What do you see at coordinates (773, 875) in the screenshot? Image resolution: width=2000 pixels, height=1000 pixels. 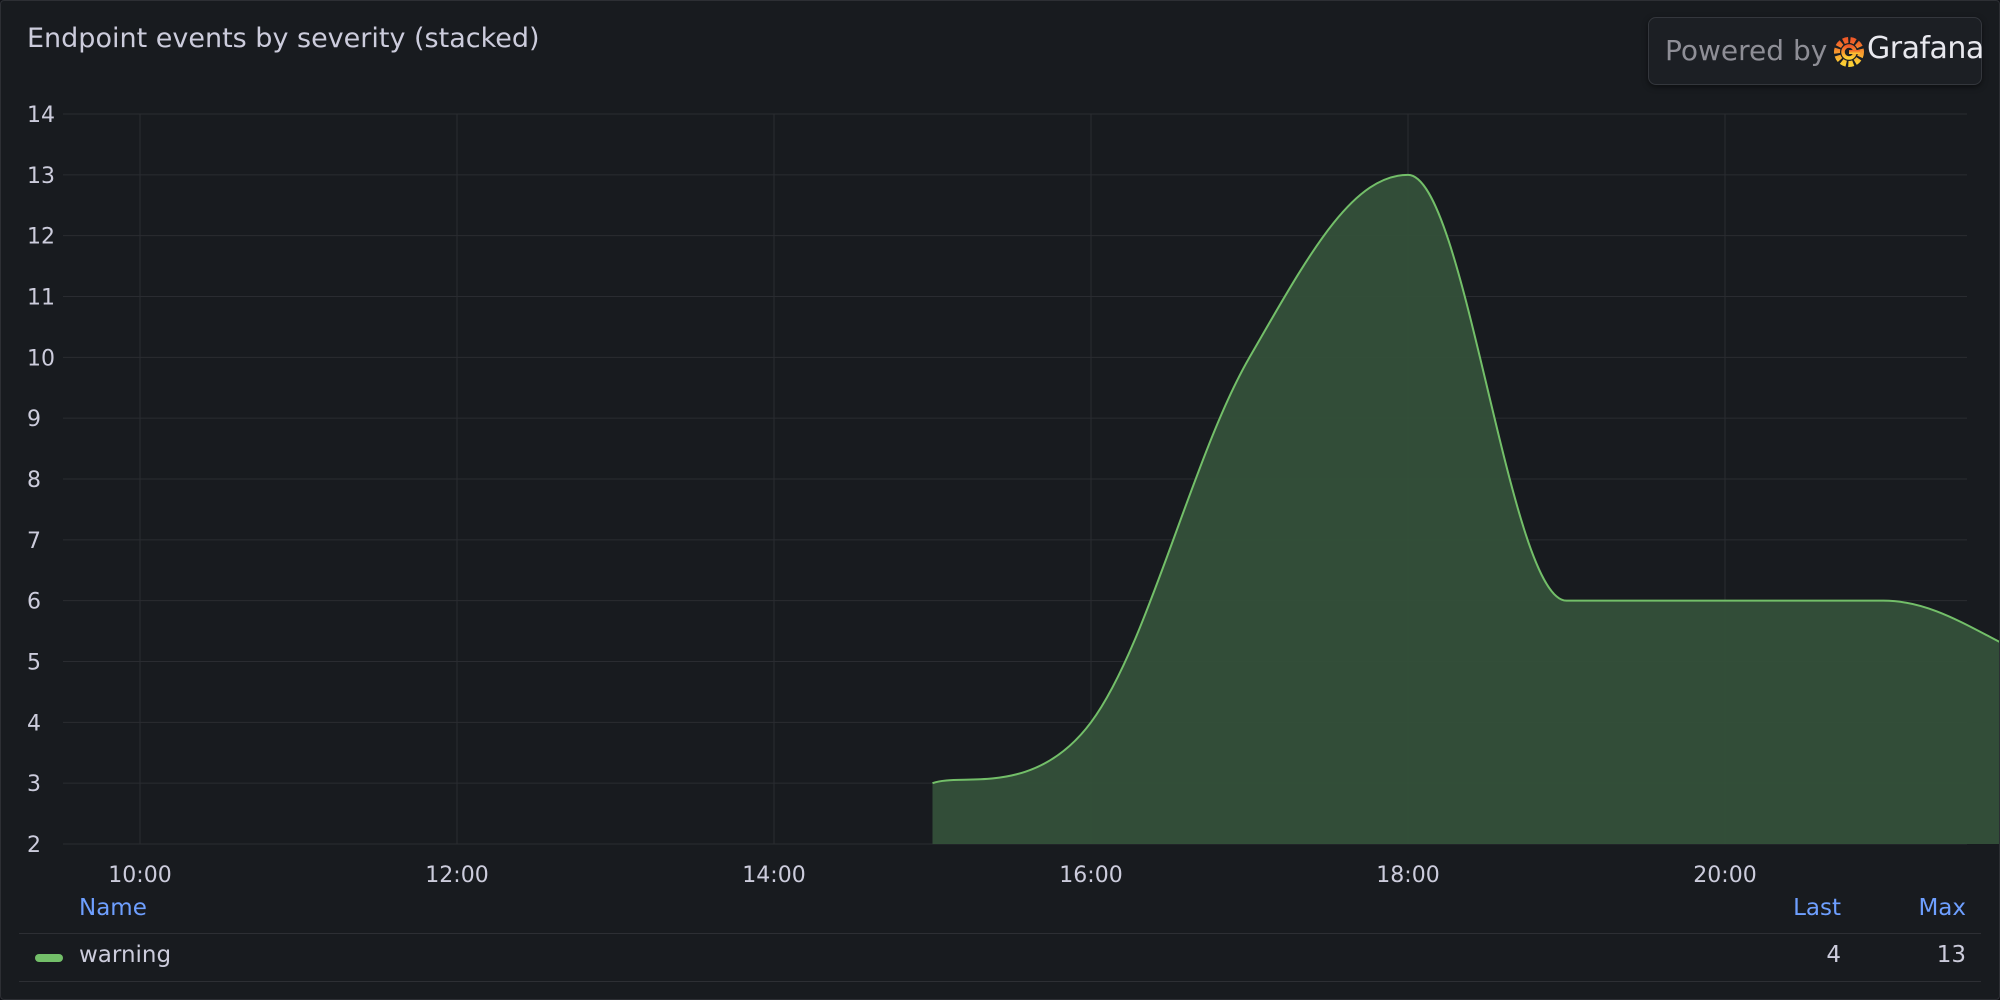 I see `x-tick-label: 14:00` at bounding box center [773, 875].